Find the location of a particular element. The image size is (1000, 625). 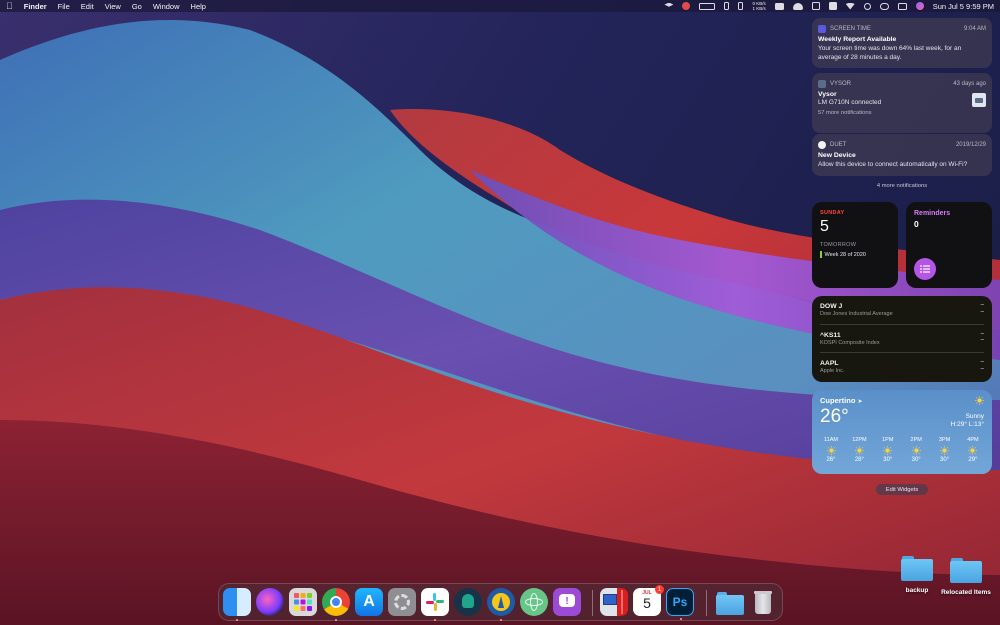

menu-file: File is located at coordinates (64, 6).